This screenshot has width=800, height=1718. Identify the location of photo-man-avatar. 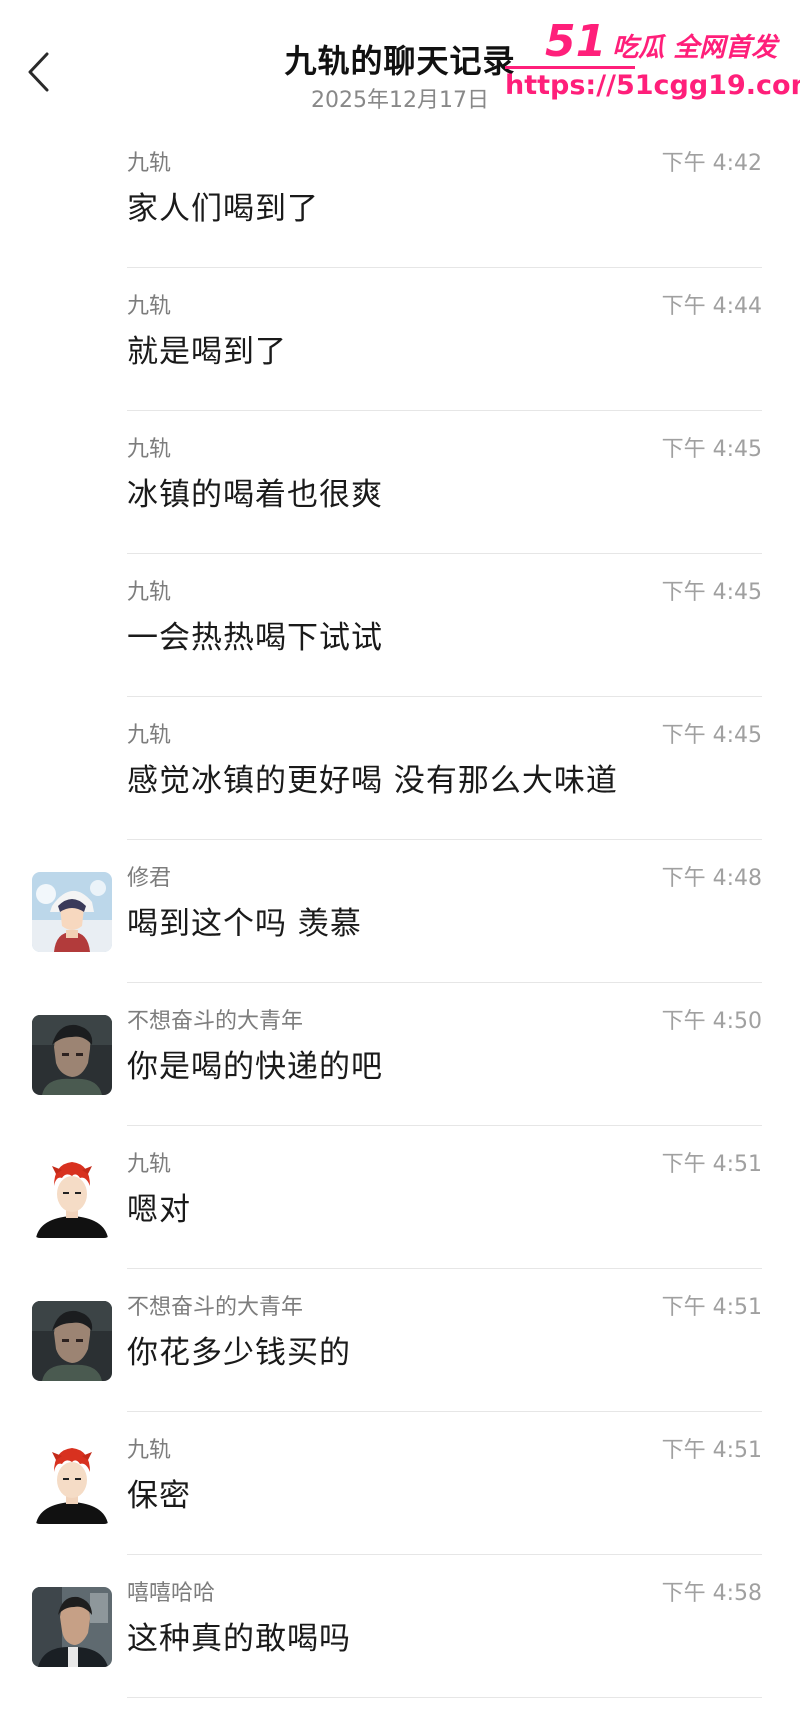
(72, 1627).